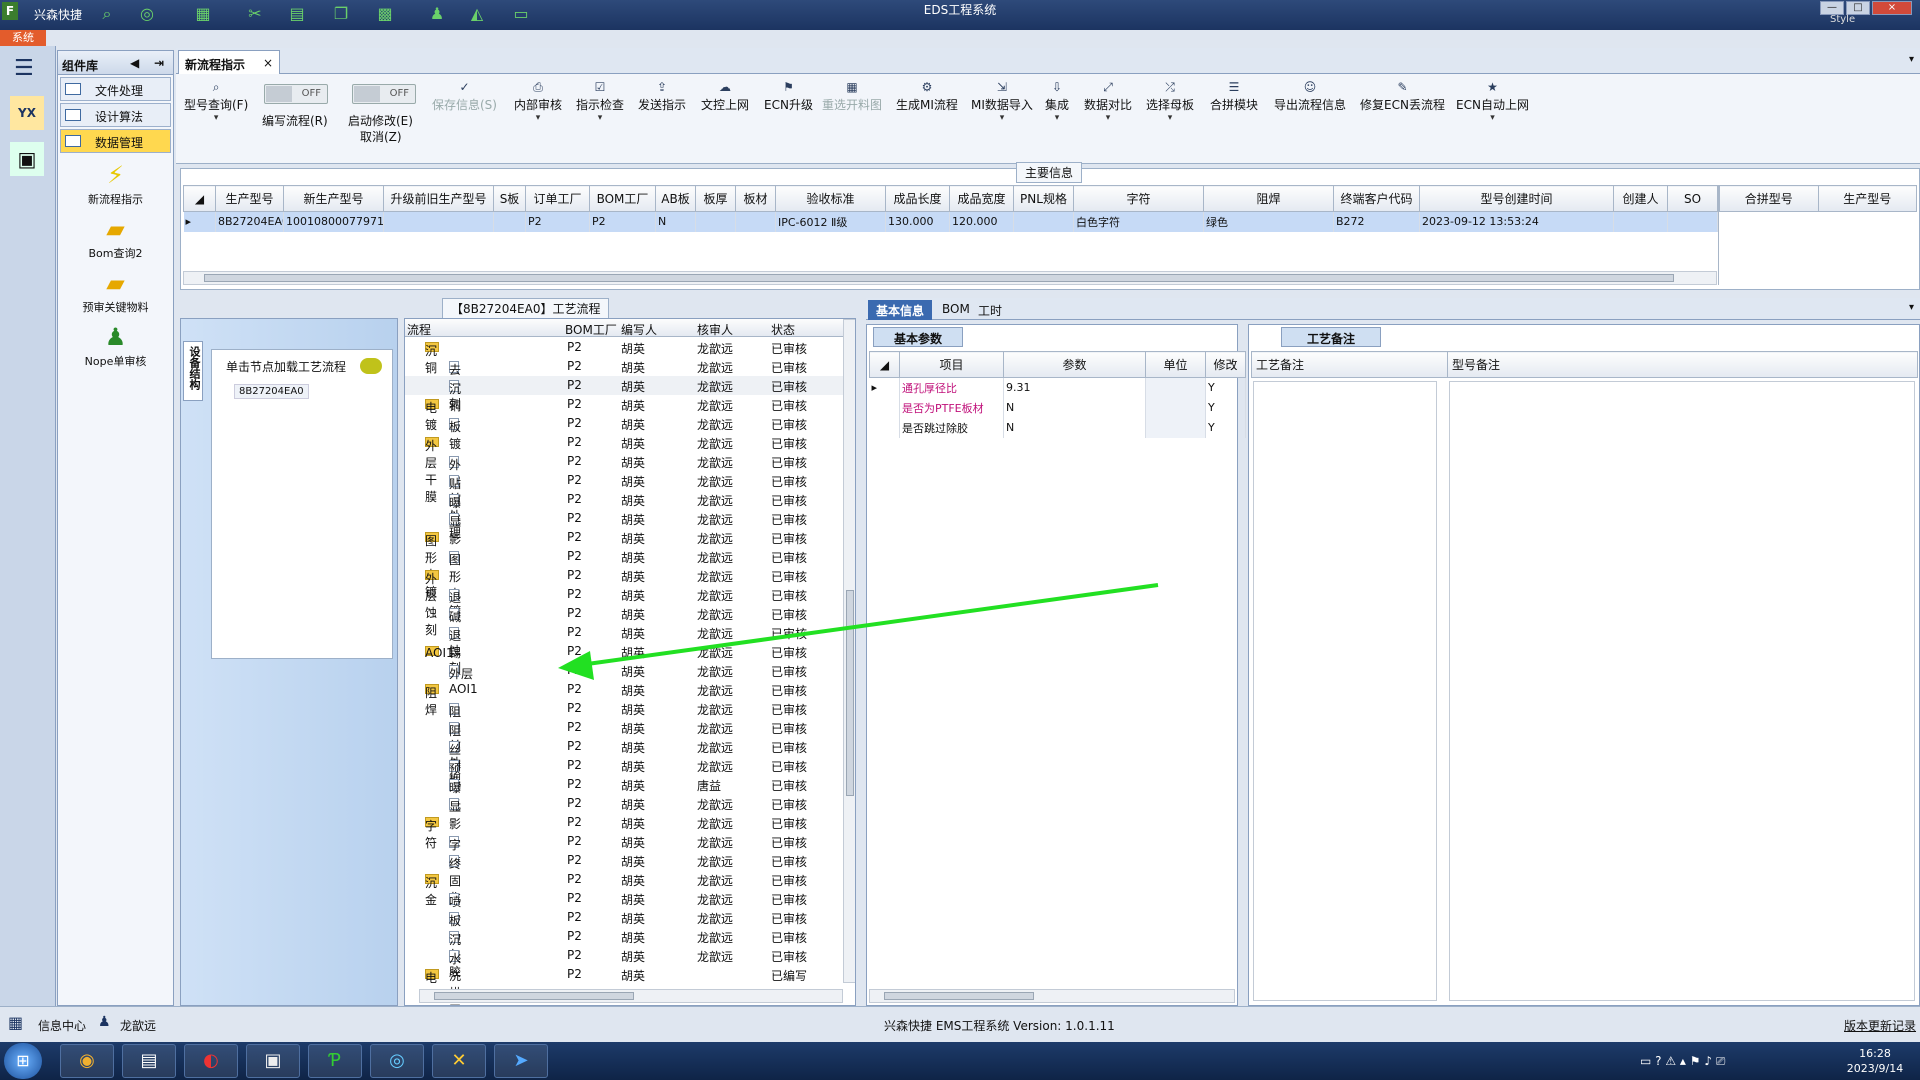 This screenshot has height=1080, width=1920. Describe the element at coordinates (335, 1061) in the screenshot. I see `eds-app-icon: Ƥ` at that location.